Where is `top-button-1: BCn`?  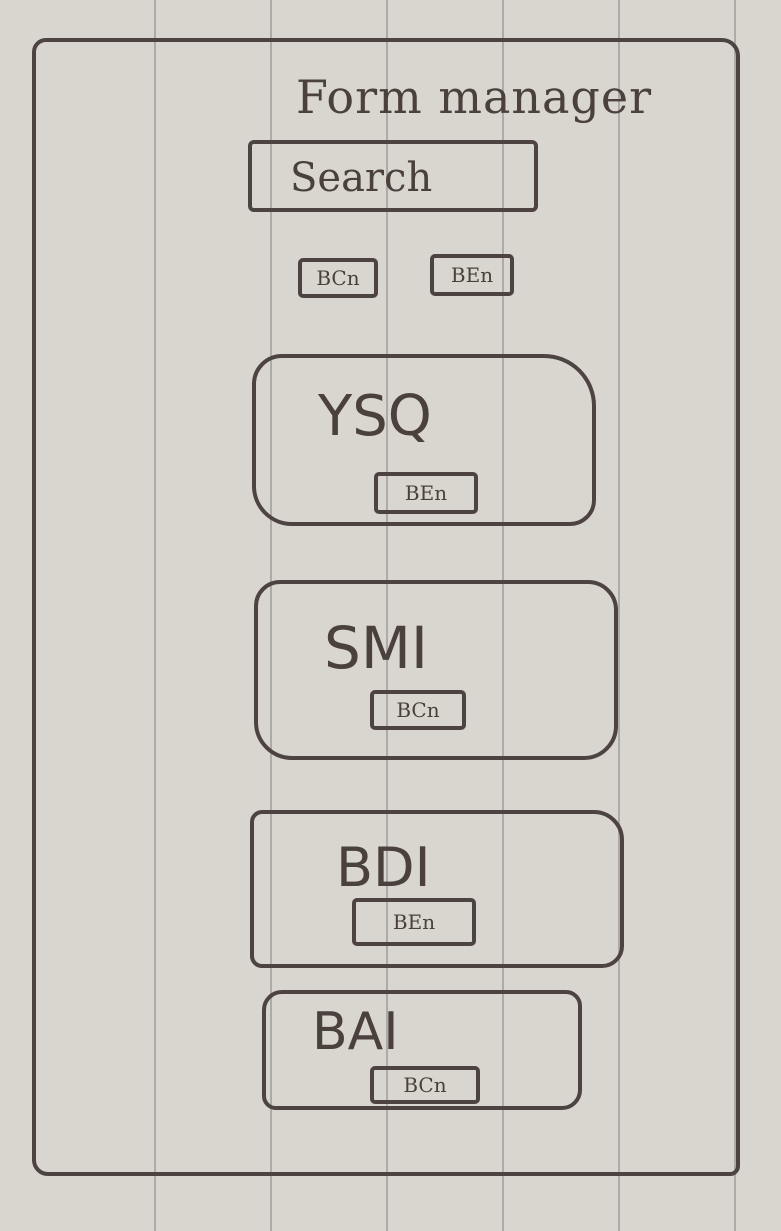 top-button-1: BCn is located at coordinates (338, 278).